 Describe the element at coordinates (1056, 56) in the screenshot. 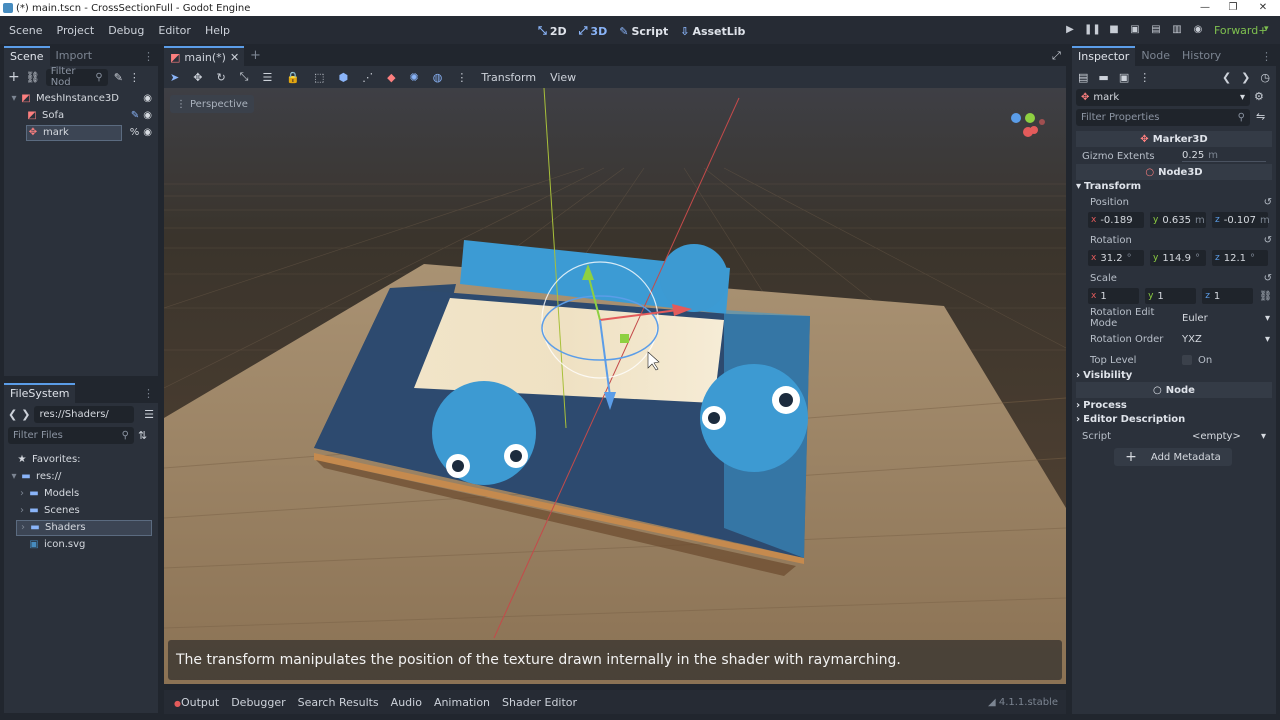

I see `fullscreen-icon: ⤢` at that location.